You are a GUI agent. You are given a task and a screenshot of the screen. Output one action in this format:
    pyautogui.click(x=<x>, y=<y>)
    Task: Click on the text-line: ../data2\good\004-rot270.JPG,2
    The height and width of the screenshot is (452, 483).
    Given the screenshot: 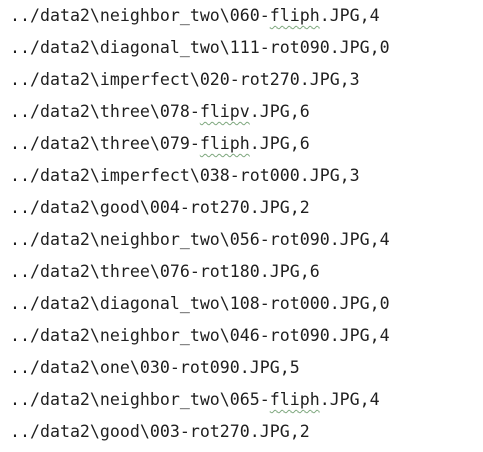 What is the action you would take?
    pyautogui.click(x=160, y=208)
    